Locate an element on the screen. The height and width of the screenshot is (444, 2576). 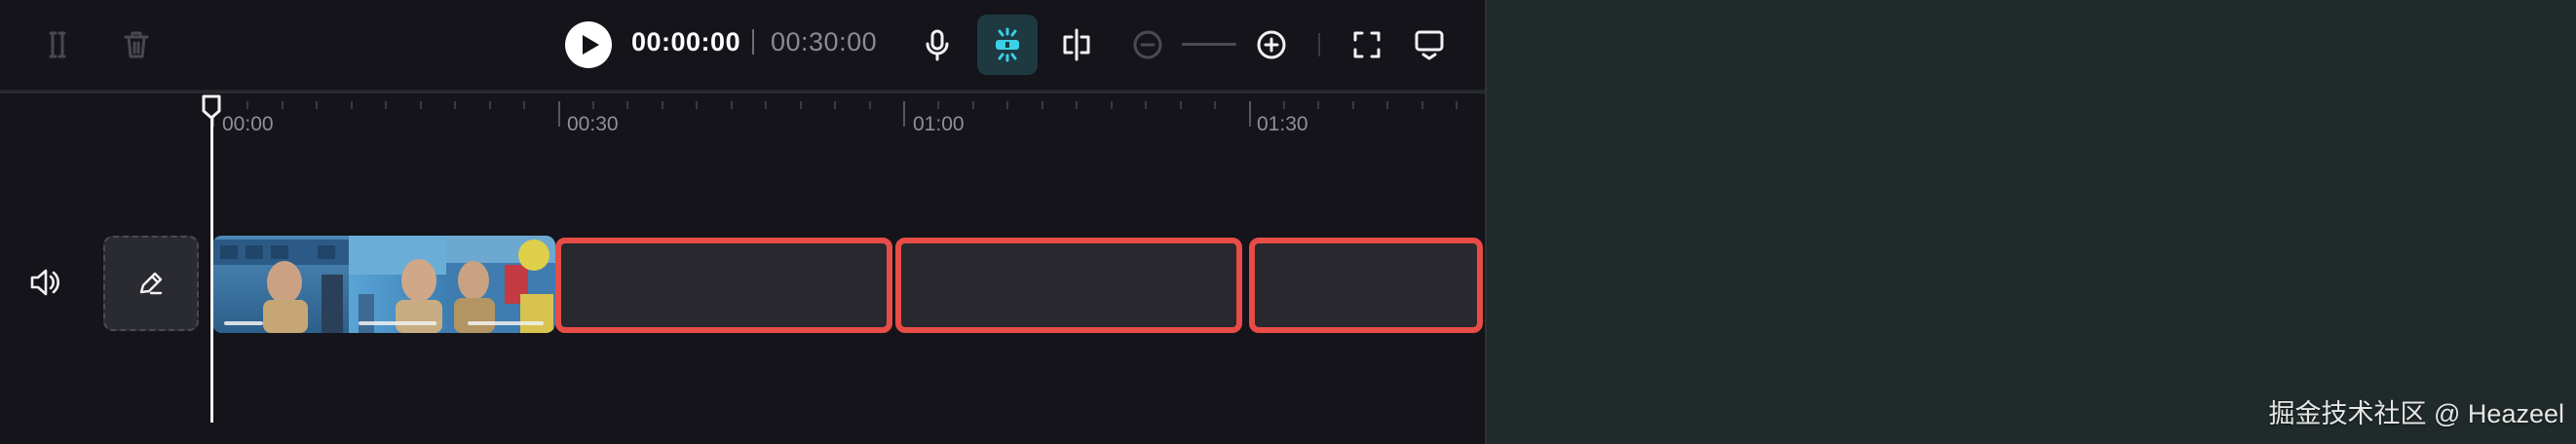
time-divider is located at coordinates (753, 42).